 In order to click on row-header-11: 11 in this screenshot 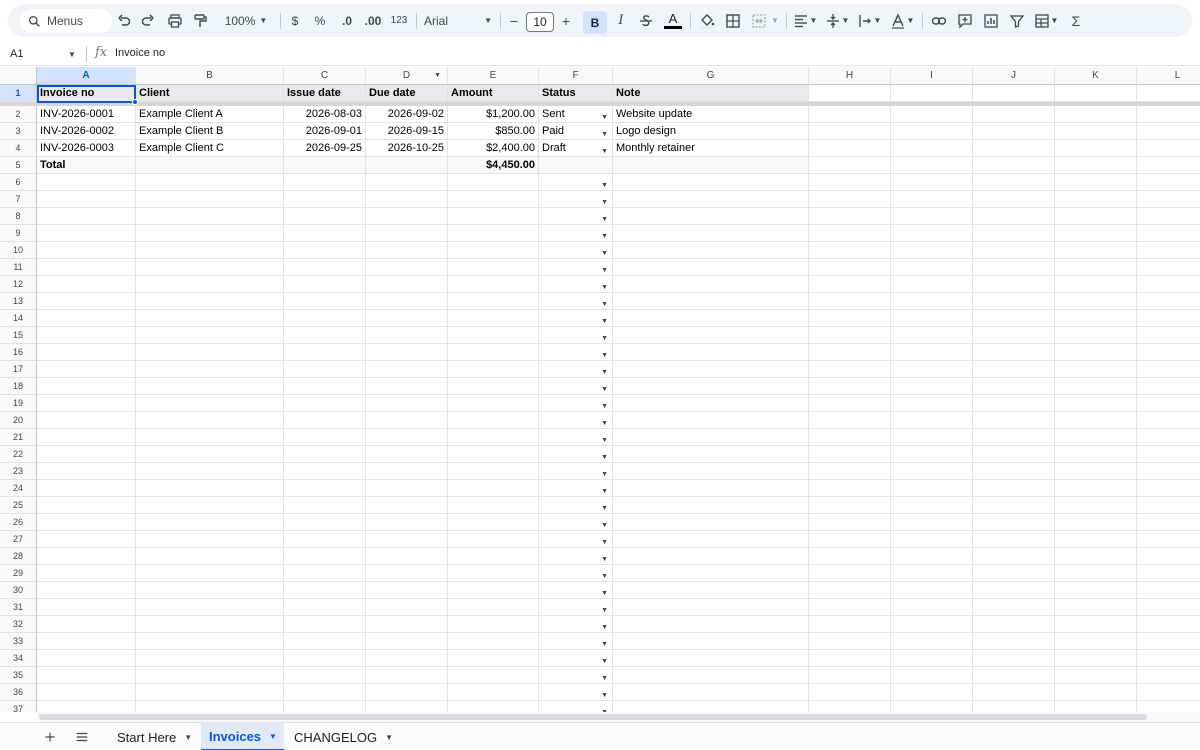, I will do `click(18, 267)`.